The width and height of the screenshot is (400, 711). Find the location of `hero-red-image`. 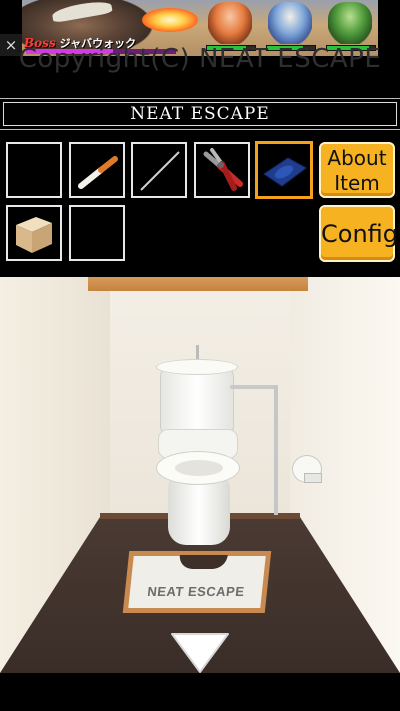

hero-red-image is located at coordinates (230, 23).